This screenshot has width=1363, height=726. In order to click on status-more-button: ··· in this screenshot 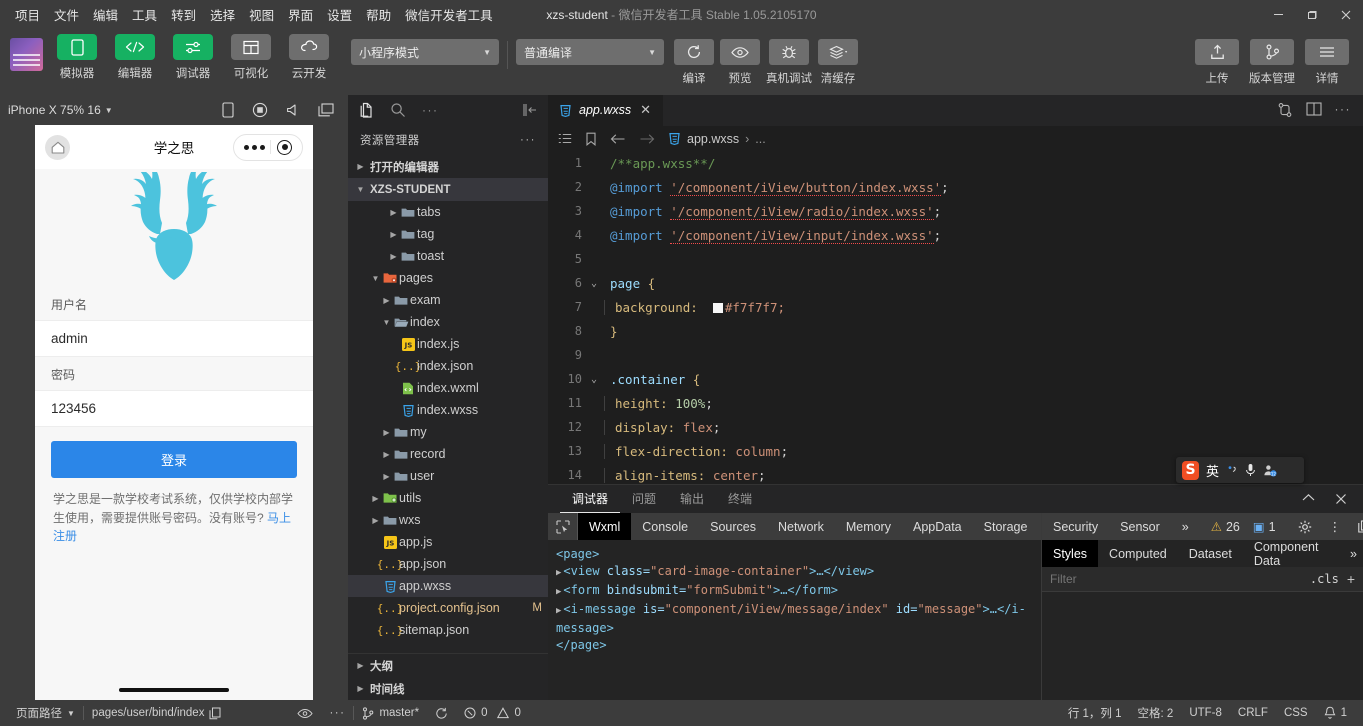, I will do `click(337, 713)`.